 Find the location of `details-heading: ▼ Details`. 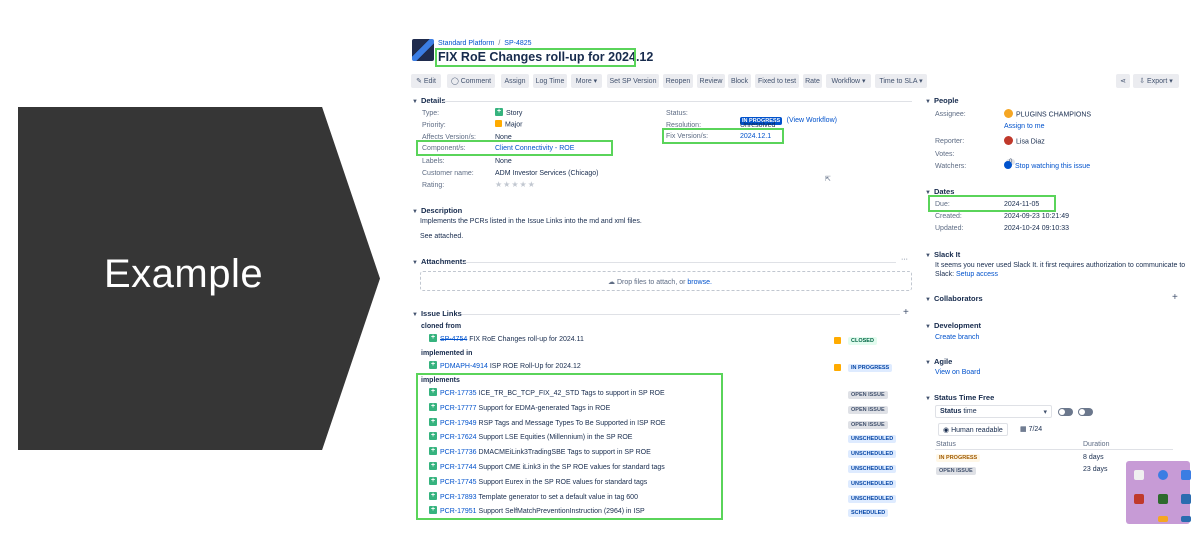

details-heading: ▼ Details is located at coordinates (429, 100).